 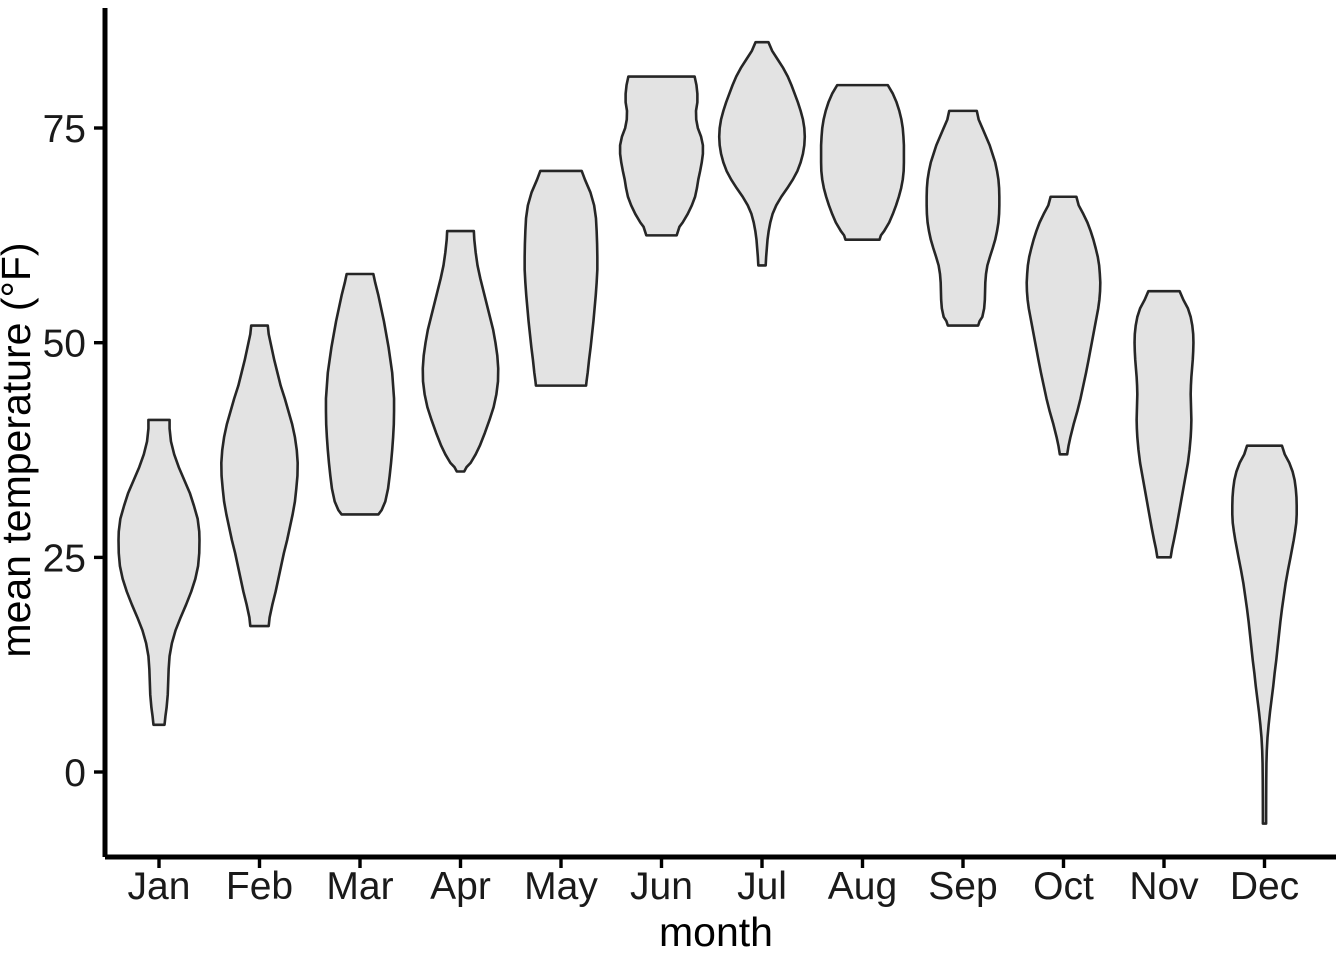 I want to click on x-tick-label-mar: Mar, so click(x=359, y=886).